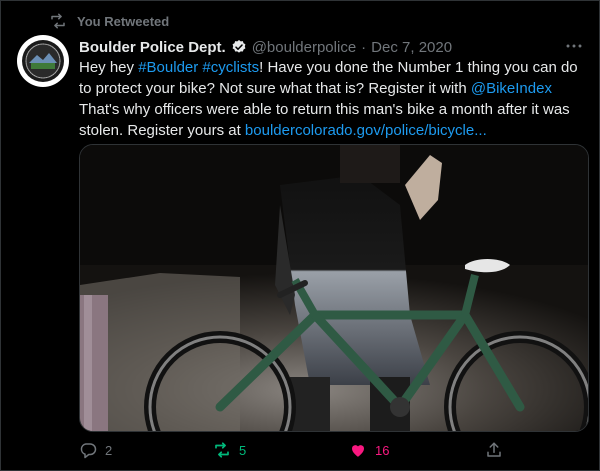 This screenshot has height=471, width=600. Describe the element at coordinates (168, 67) in the screenshot. I see `hashtag-boulder: #Boulder` at that location.